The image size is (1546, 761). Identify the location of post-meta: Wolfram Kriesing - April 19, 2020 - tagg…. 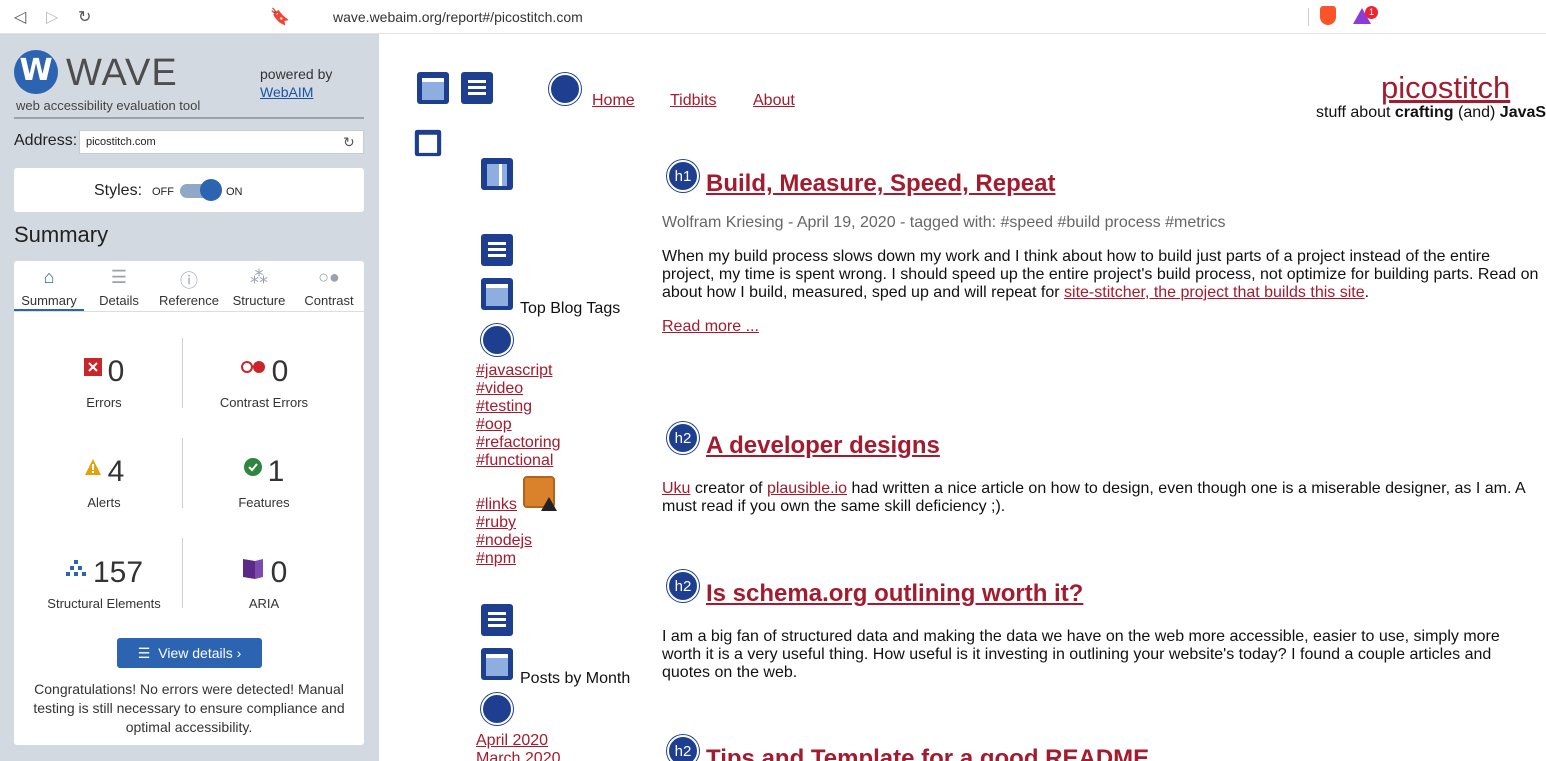
(944, 222).